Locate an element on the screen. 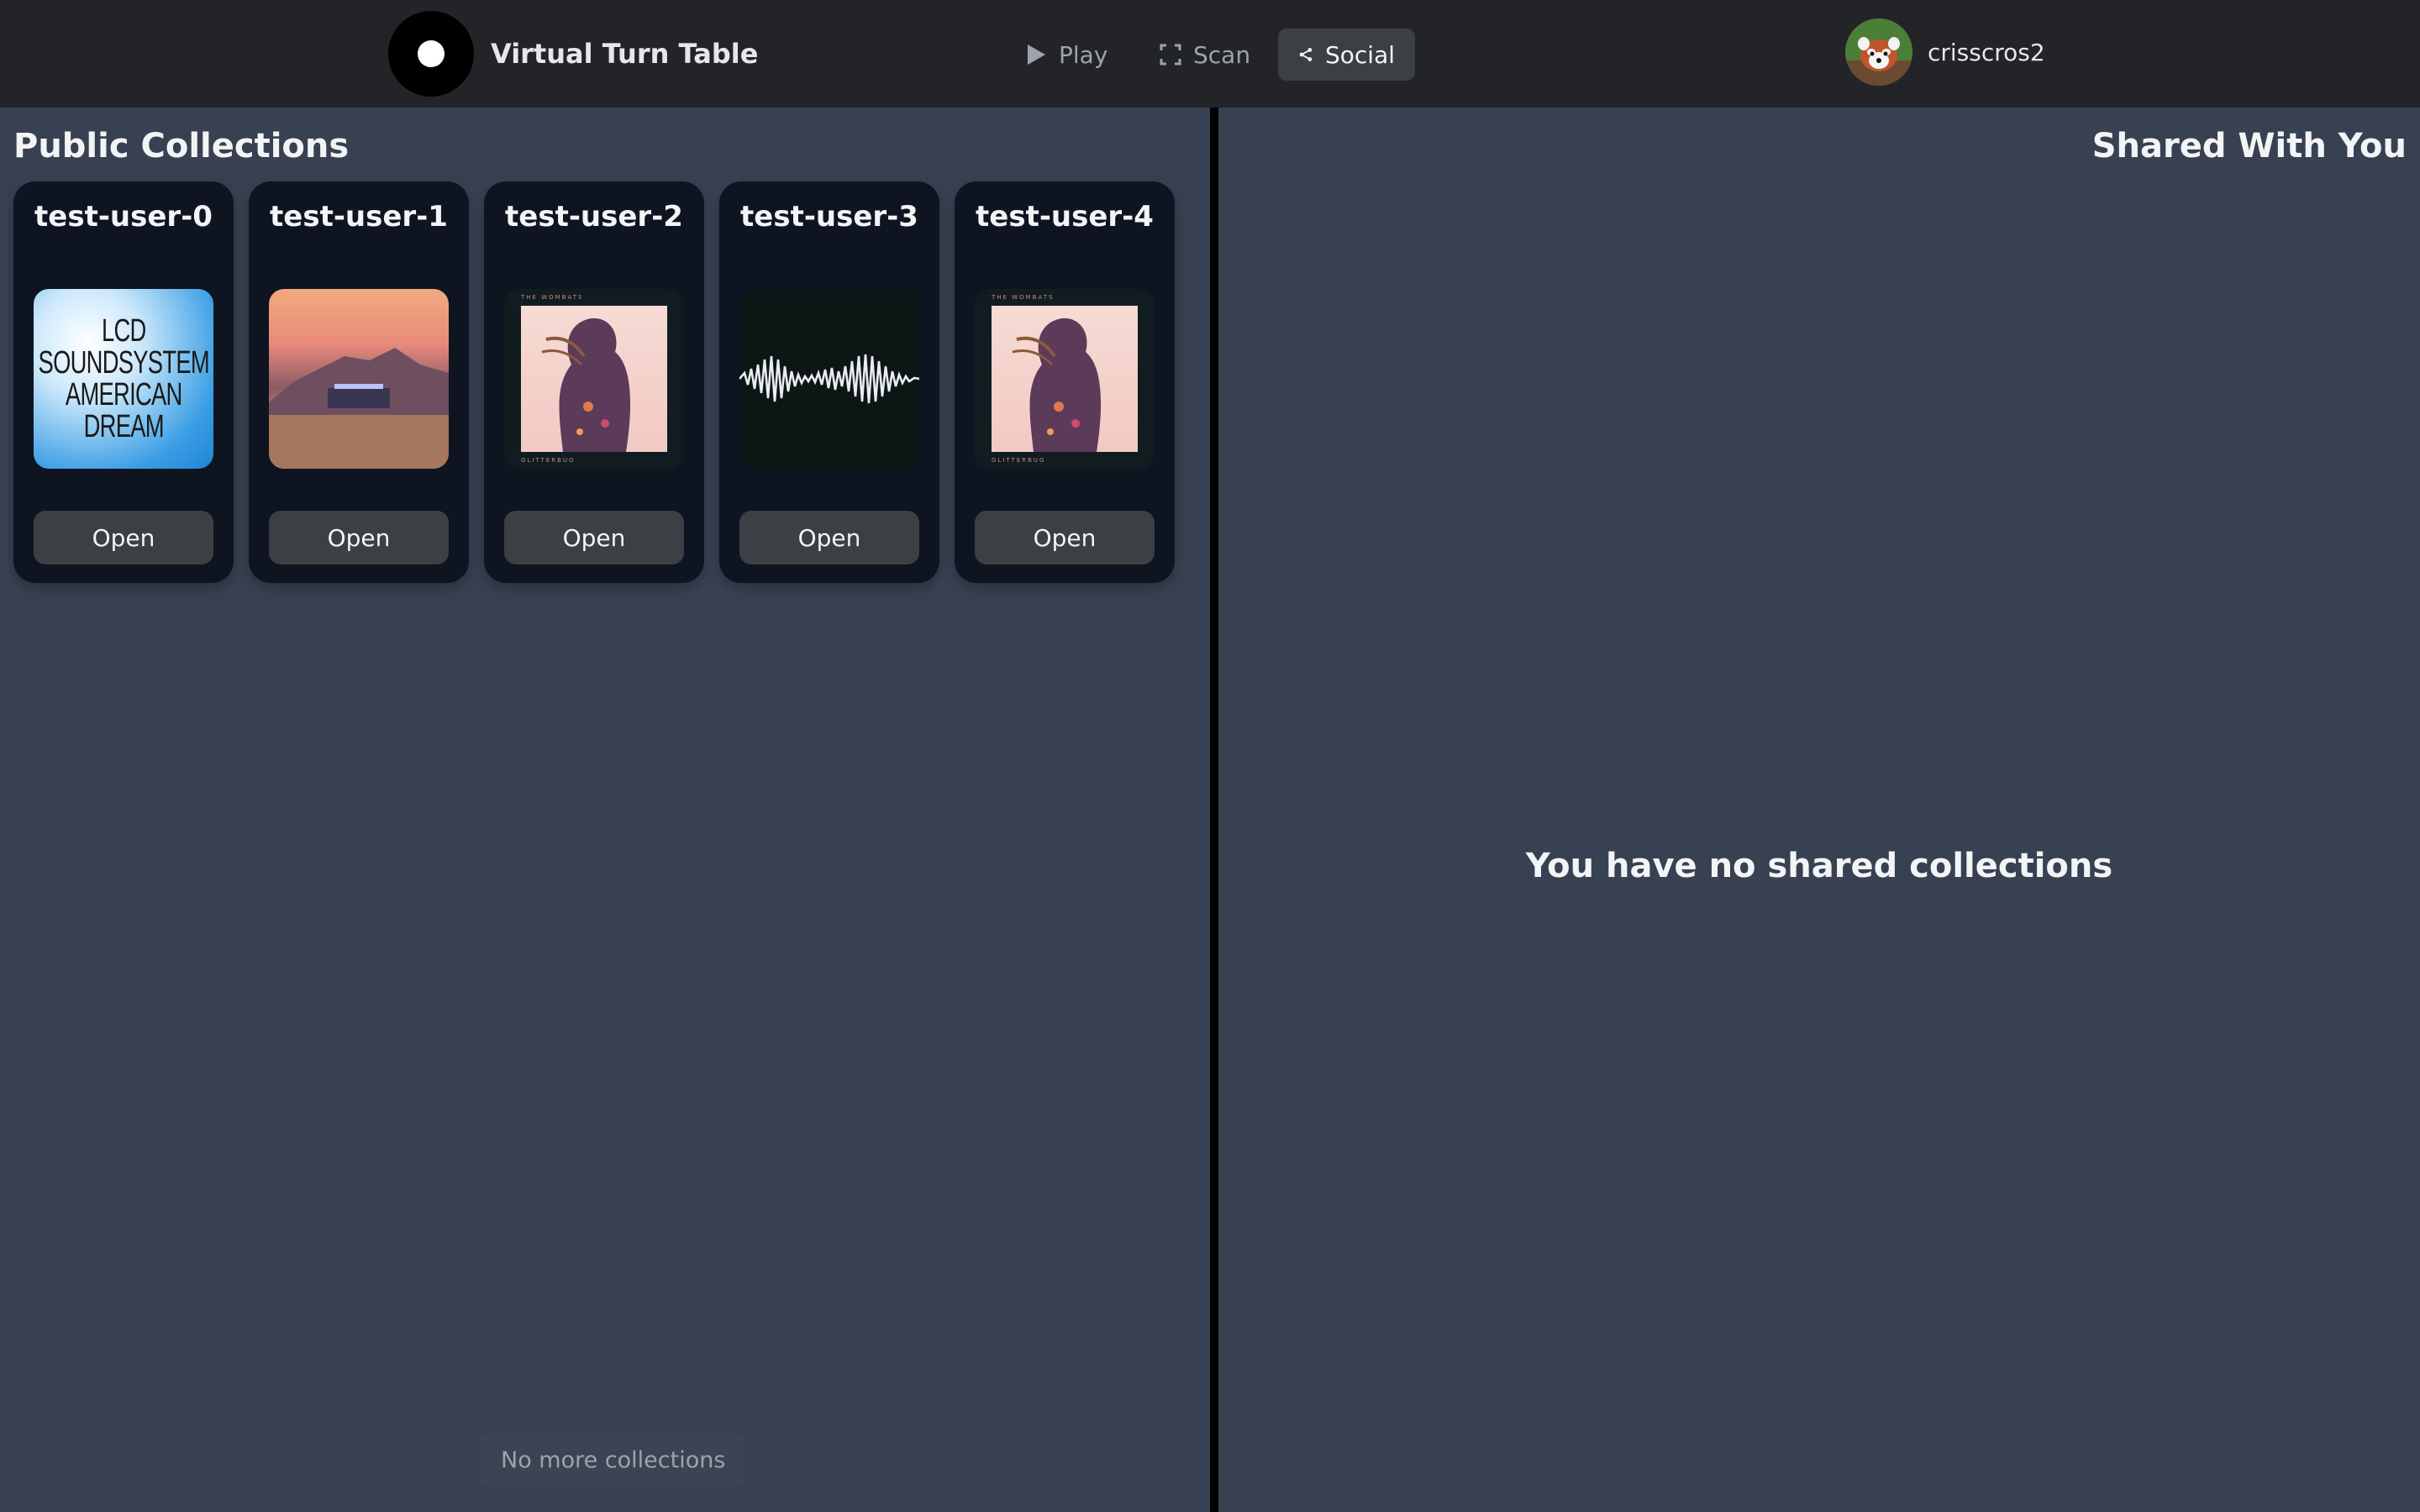 Image resolution: width=2420 pixels, height=1512 pixels. collection-owner: test-user-2 is located at coordinates (594, 217).